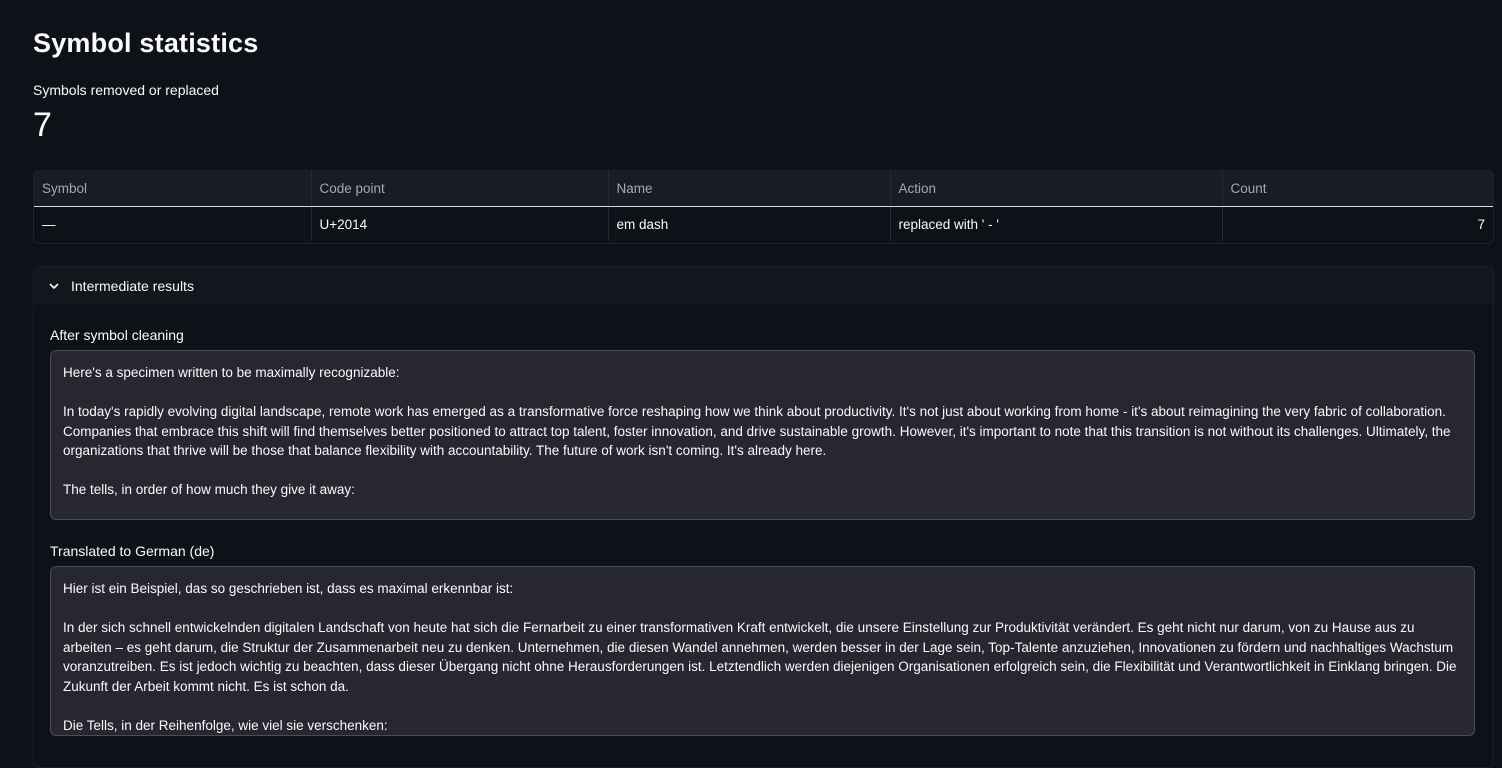 This screenshot has height=768, width=1502. I want to click on cell-name: em dash, so click(749, 223).